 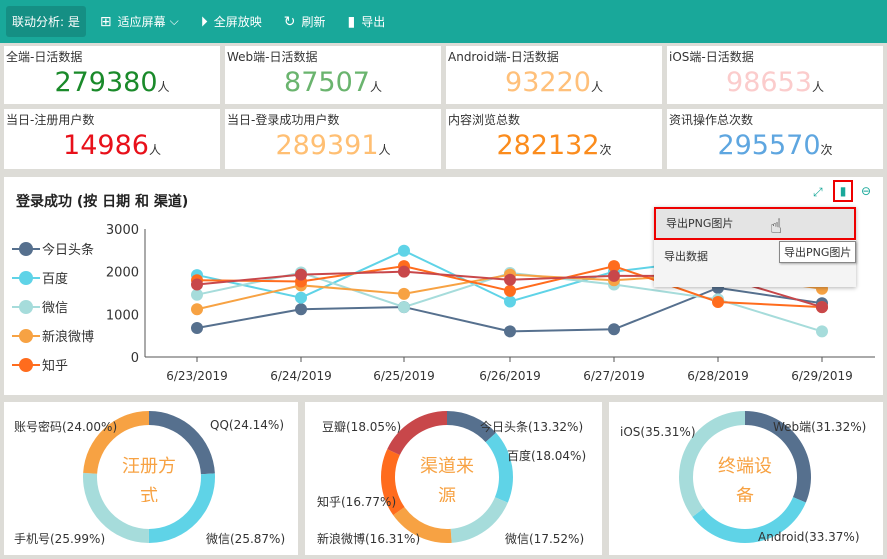 I want to click on slice-label: 微信(25.87%), so click(x=246, y=539).